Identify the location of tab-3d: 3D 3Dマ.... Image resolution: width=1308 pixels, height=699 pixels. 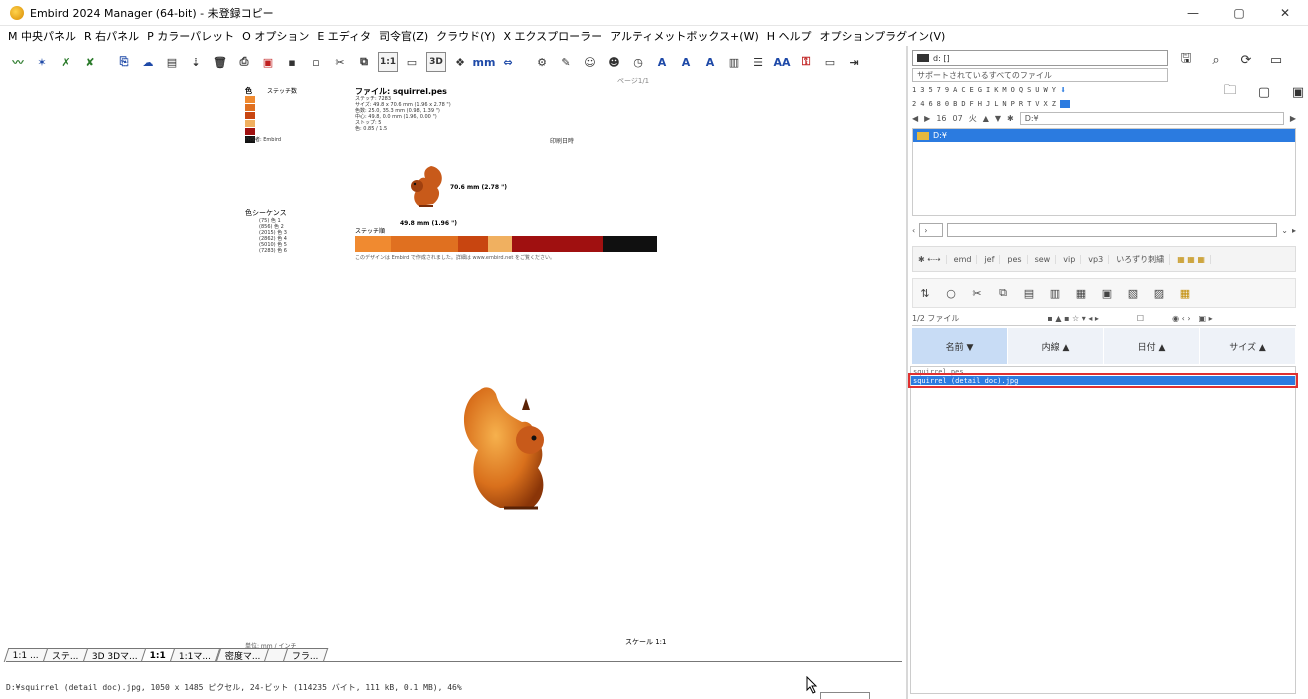
(114, 655).